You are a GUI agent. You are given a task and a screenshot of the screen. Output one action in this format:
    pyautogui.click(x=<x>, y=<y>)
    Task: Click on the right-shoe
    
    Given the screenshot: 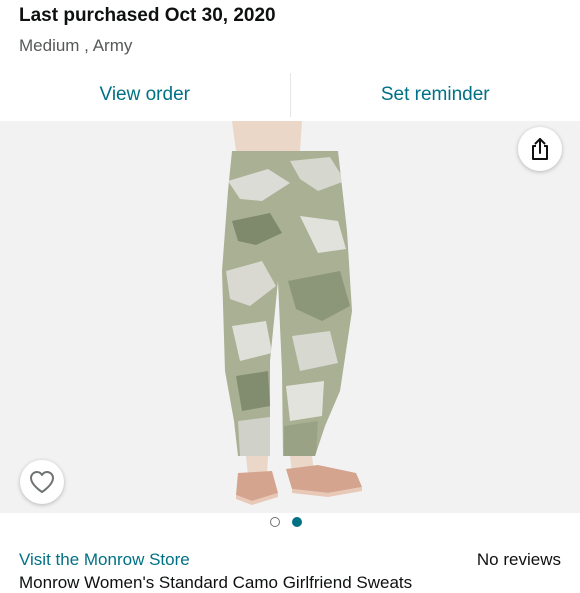 What is the action you would take?
    pyautogui.click(x=324, y=479)
    